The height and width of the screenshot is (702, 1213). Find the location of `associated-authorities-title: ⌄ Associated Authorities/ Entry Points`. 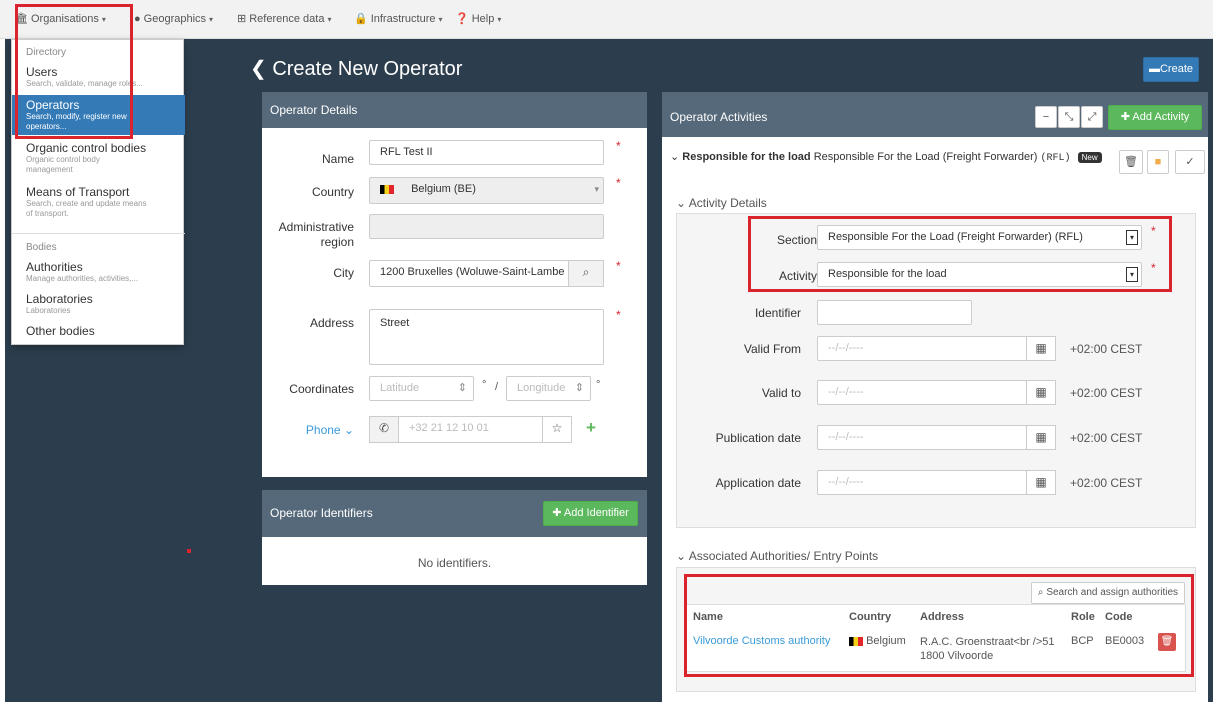

associated-authorities-title: ⌄ Associated Authorities/ Entry Points is located at coordinates (777, 556).